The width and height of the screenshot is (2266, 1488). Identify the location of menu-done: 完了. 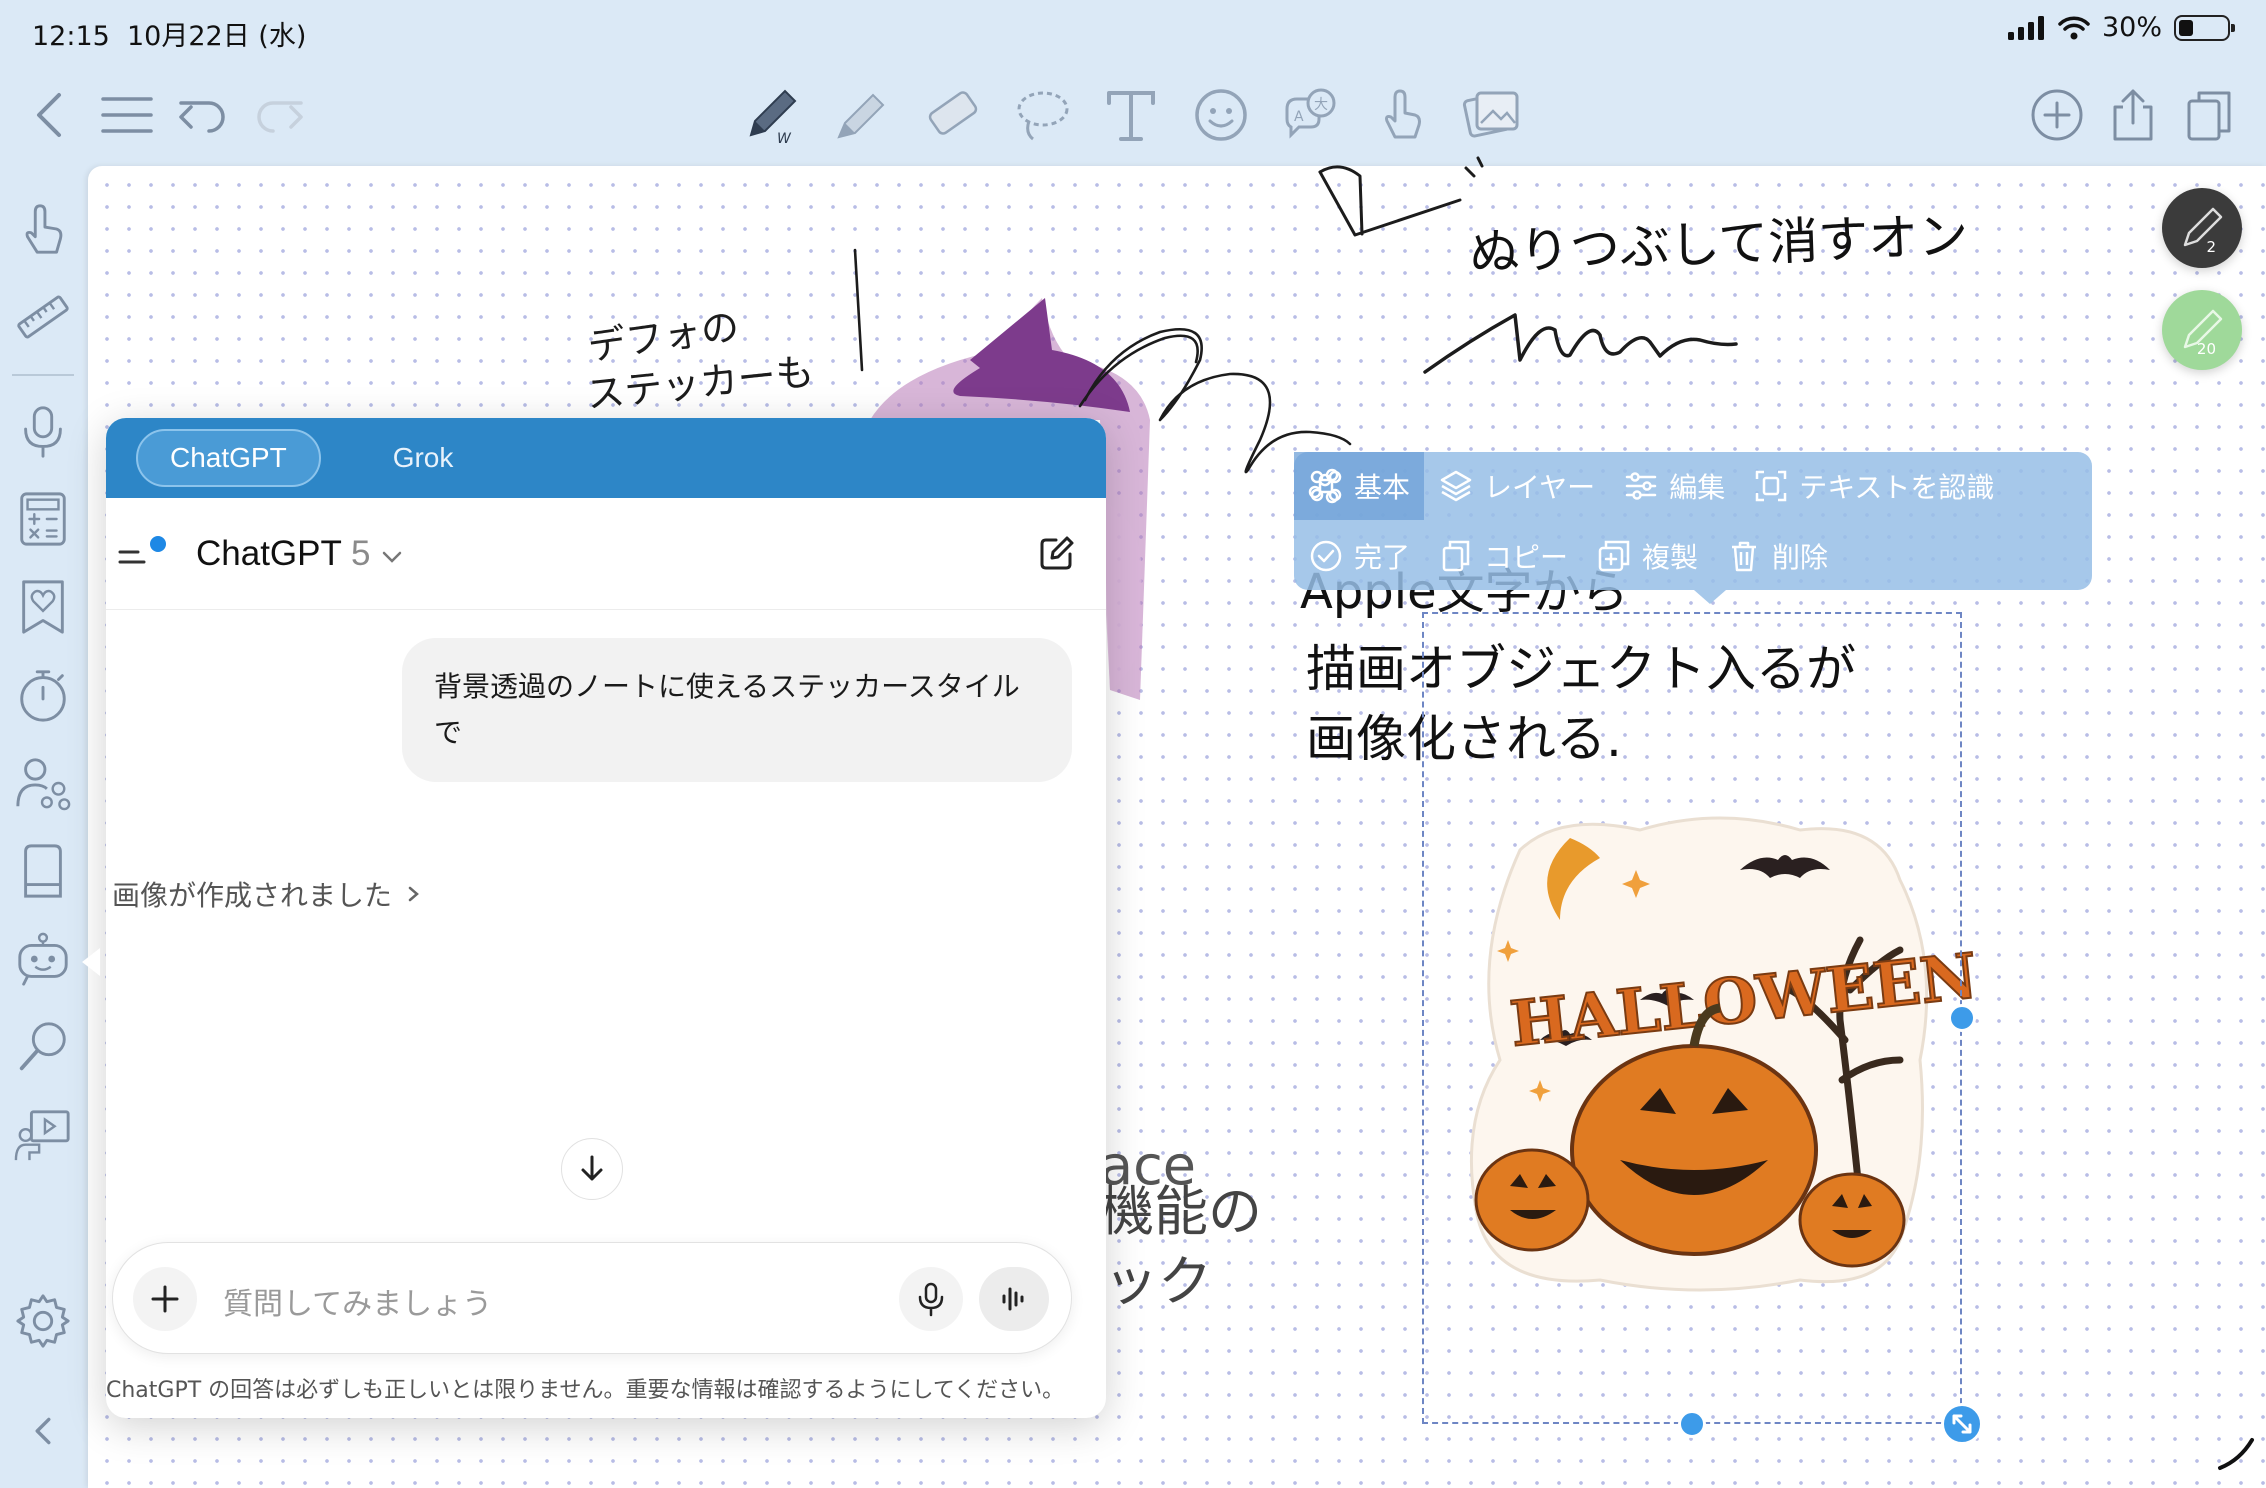
(1359, 556).